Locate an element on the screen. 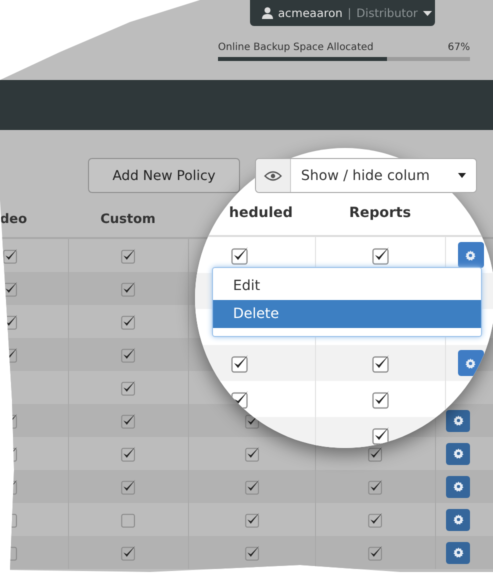 Image resolution: width=493 pixels, height=575 pixels. storage-label: Online Backup Space Allocated is located at coordinates (296, 47).